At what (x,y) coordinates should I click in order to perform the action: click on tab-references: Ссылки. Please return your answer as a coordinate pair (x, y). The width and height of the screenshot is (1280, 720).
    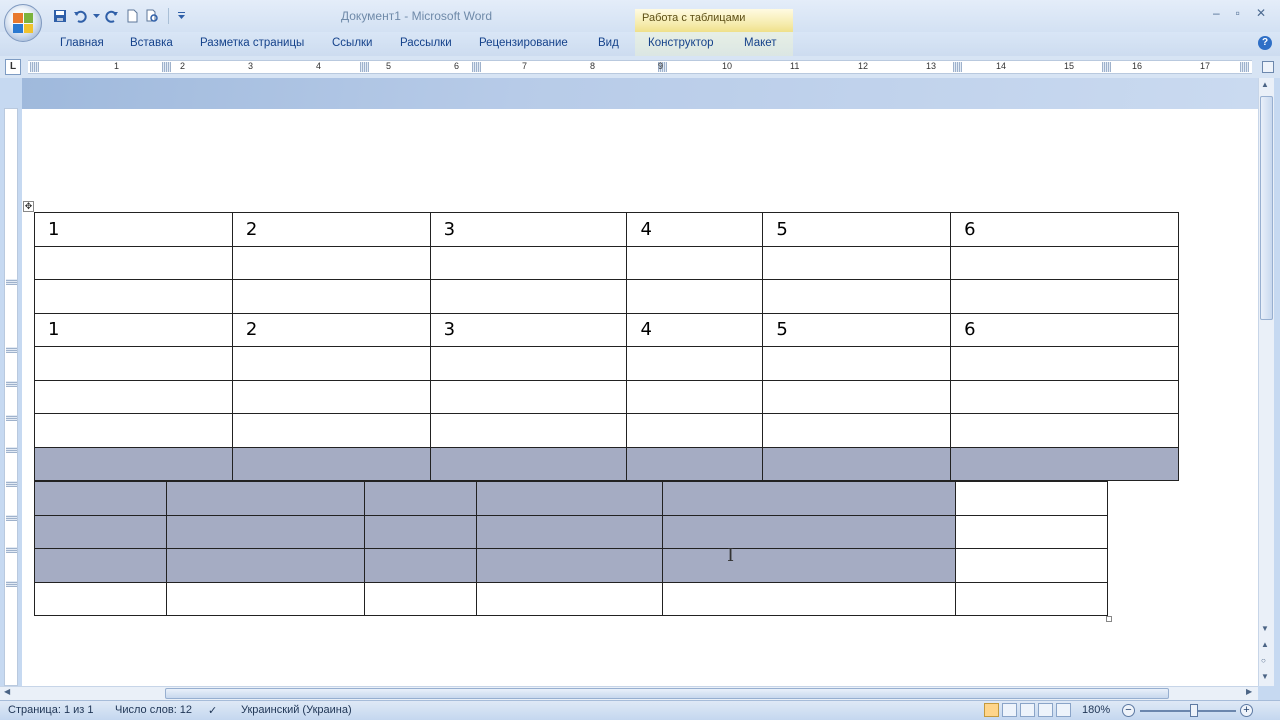
    Looking at the image, I should click on (352, 43).